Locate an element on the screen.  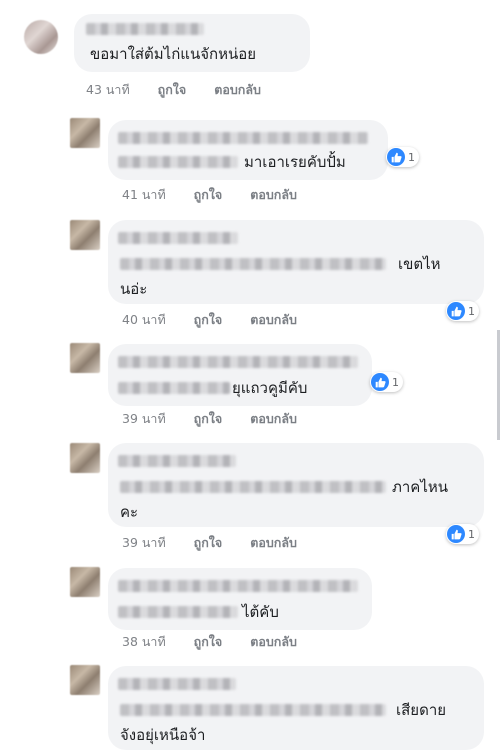
comment-bubble: ไต้คับ is located at coordinates (240, 599).